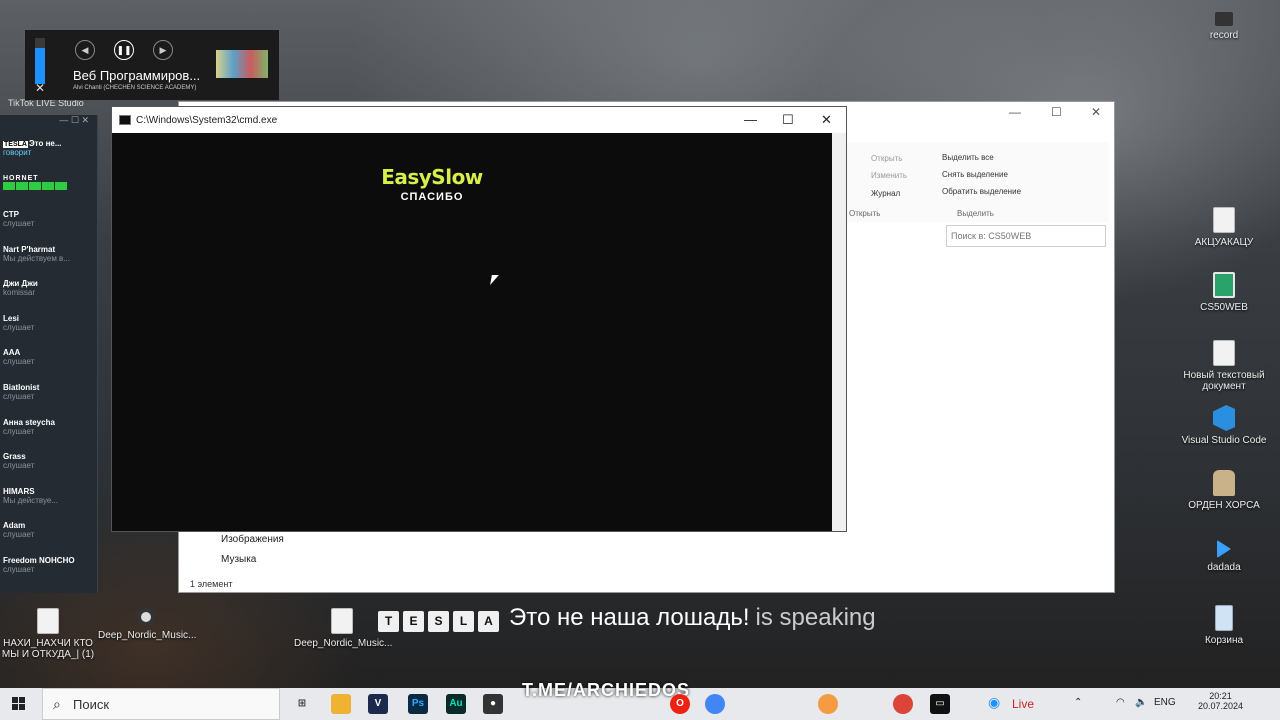  Describe the element at coordinates (438, 621) in the screenshot. I see `tag-letter-tile: S` at that location.